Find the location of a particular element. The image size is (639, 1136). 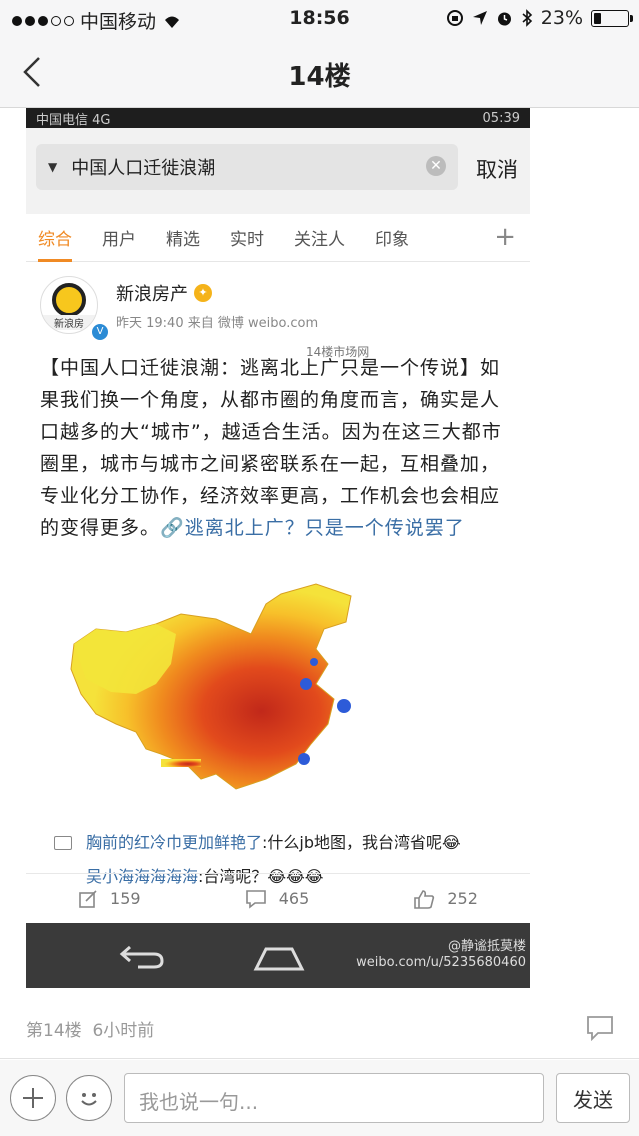

embedded-status-bar: 中国电信 4G 05:39 is located at coordinates (278, 118).